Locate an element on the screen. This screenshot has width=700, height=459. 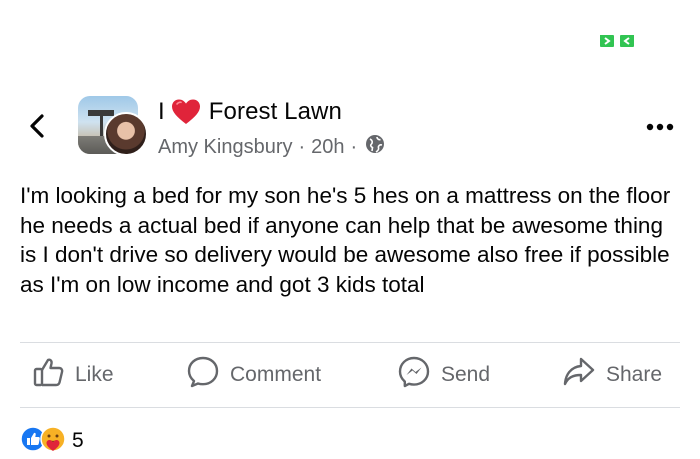
care-reaction-icon is located at coordinates (53, 441).